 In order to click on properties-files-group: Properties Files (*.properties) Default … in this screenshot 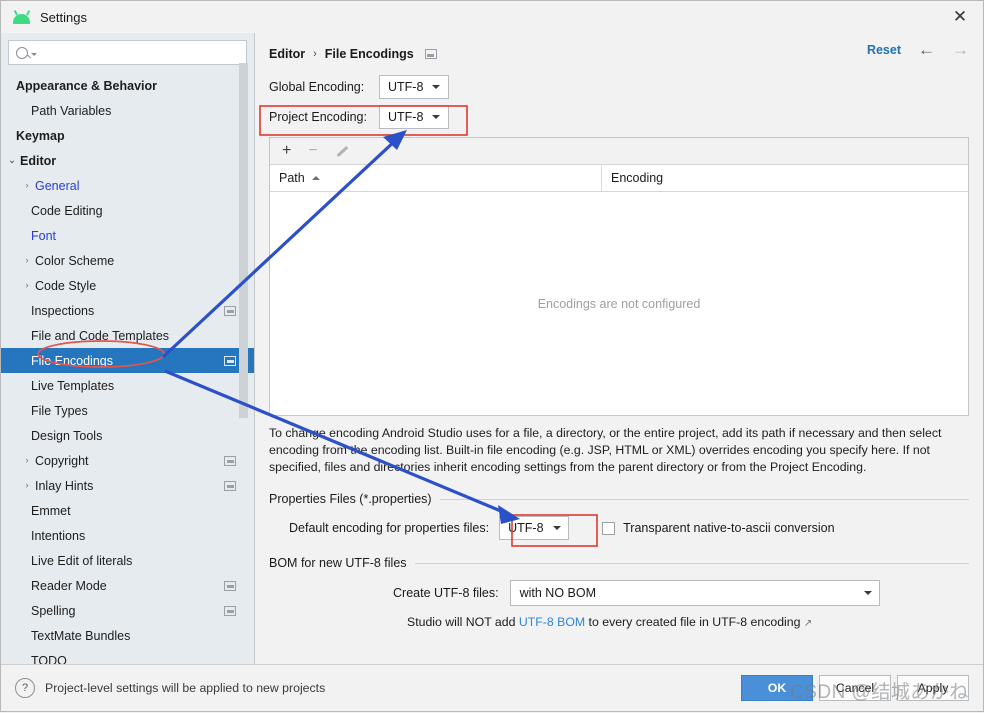, I will do `click(619, 516)`.